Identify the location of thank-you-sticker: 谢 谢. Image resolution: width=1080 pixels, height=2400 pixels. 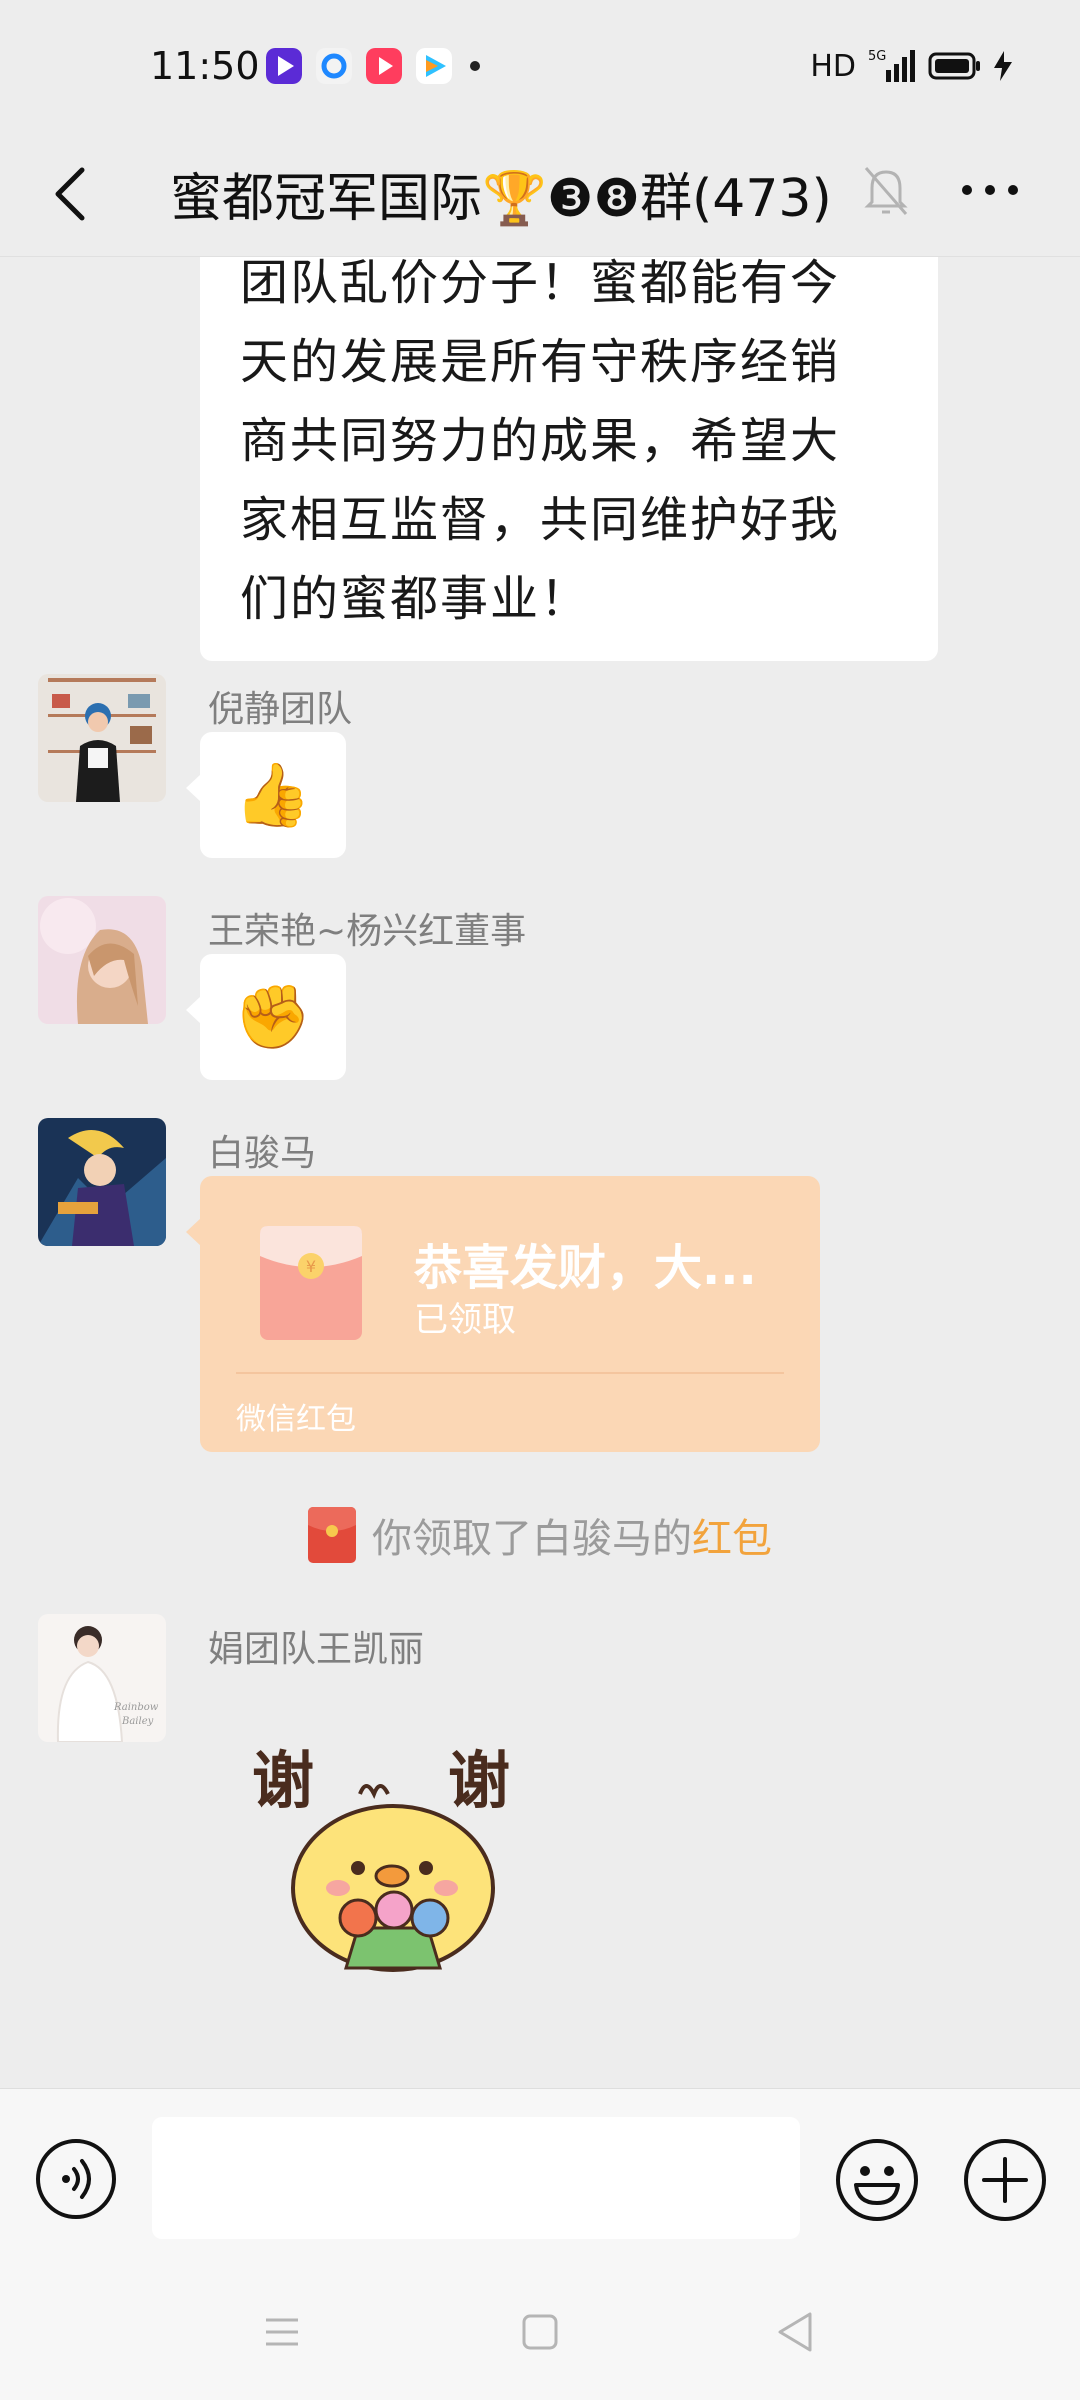
(393, 1858).